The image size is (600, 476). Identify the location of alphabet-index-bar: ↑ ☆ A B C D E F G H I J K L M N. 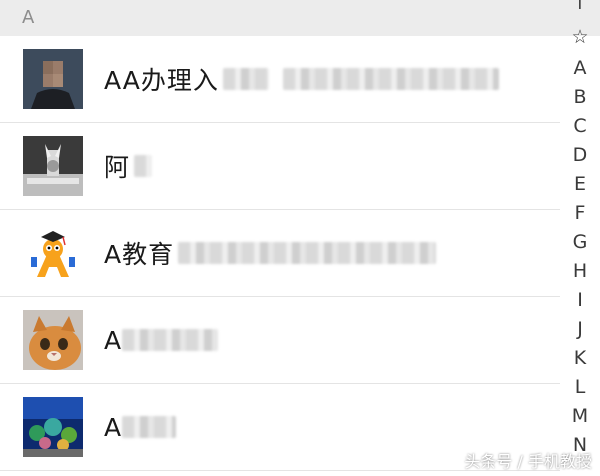
(580, 238).